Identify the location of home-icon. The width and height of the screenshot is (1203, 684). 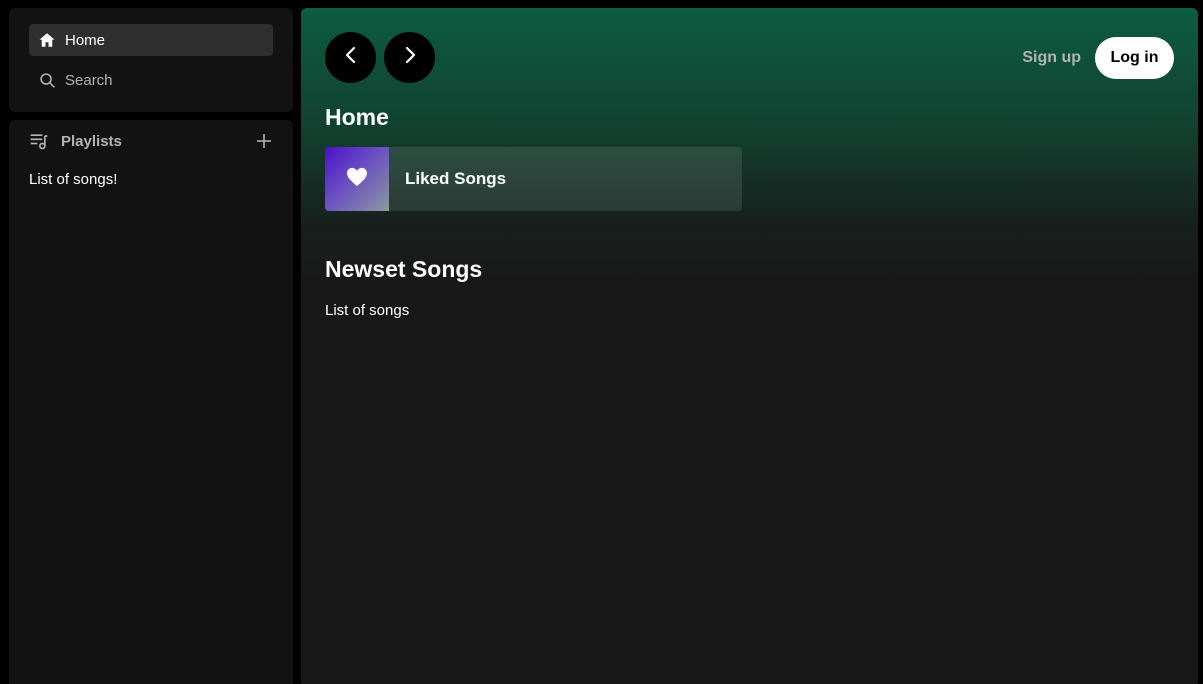
(47, 40).